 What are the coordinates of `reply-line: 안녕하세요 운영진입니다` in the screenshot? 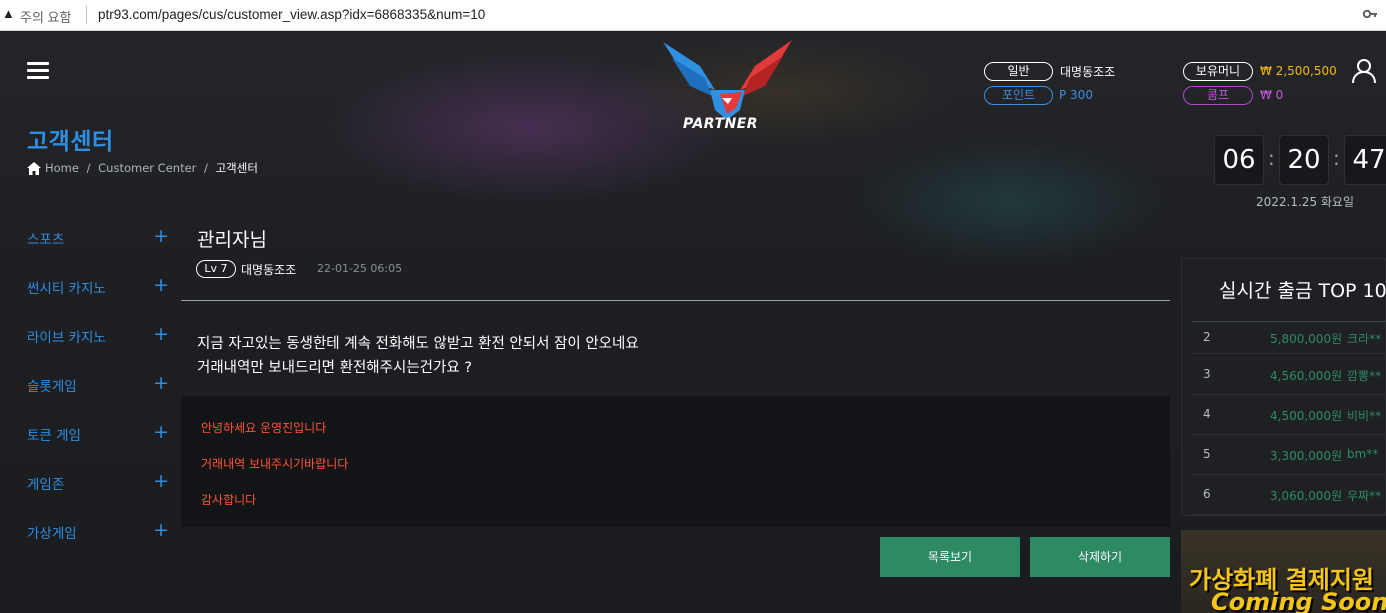 It's located at (264, 428).